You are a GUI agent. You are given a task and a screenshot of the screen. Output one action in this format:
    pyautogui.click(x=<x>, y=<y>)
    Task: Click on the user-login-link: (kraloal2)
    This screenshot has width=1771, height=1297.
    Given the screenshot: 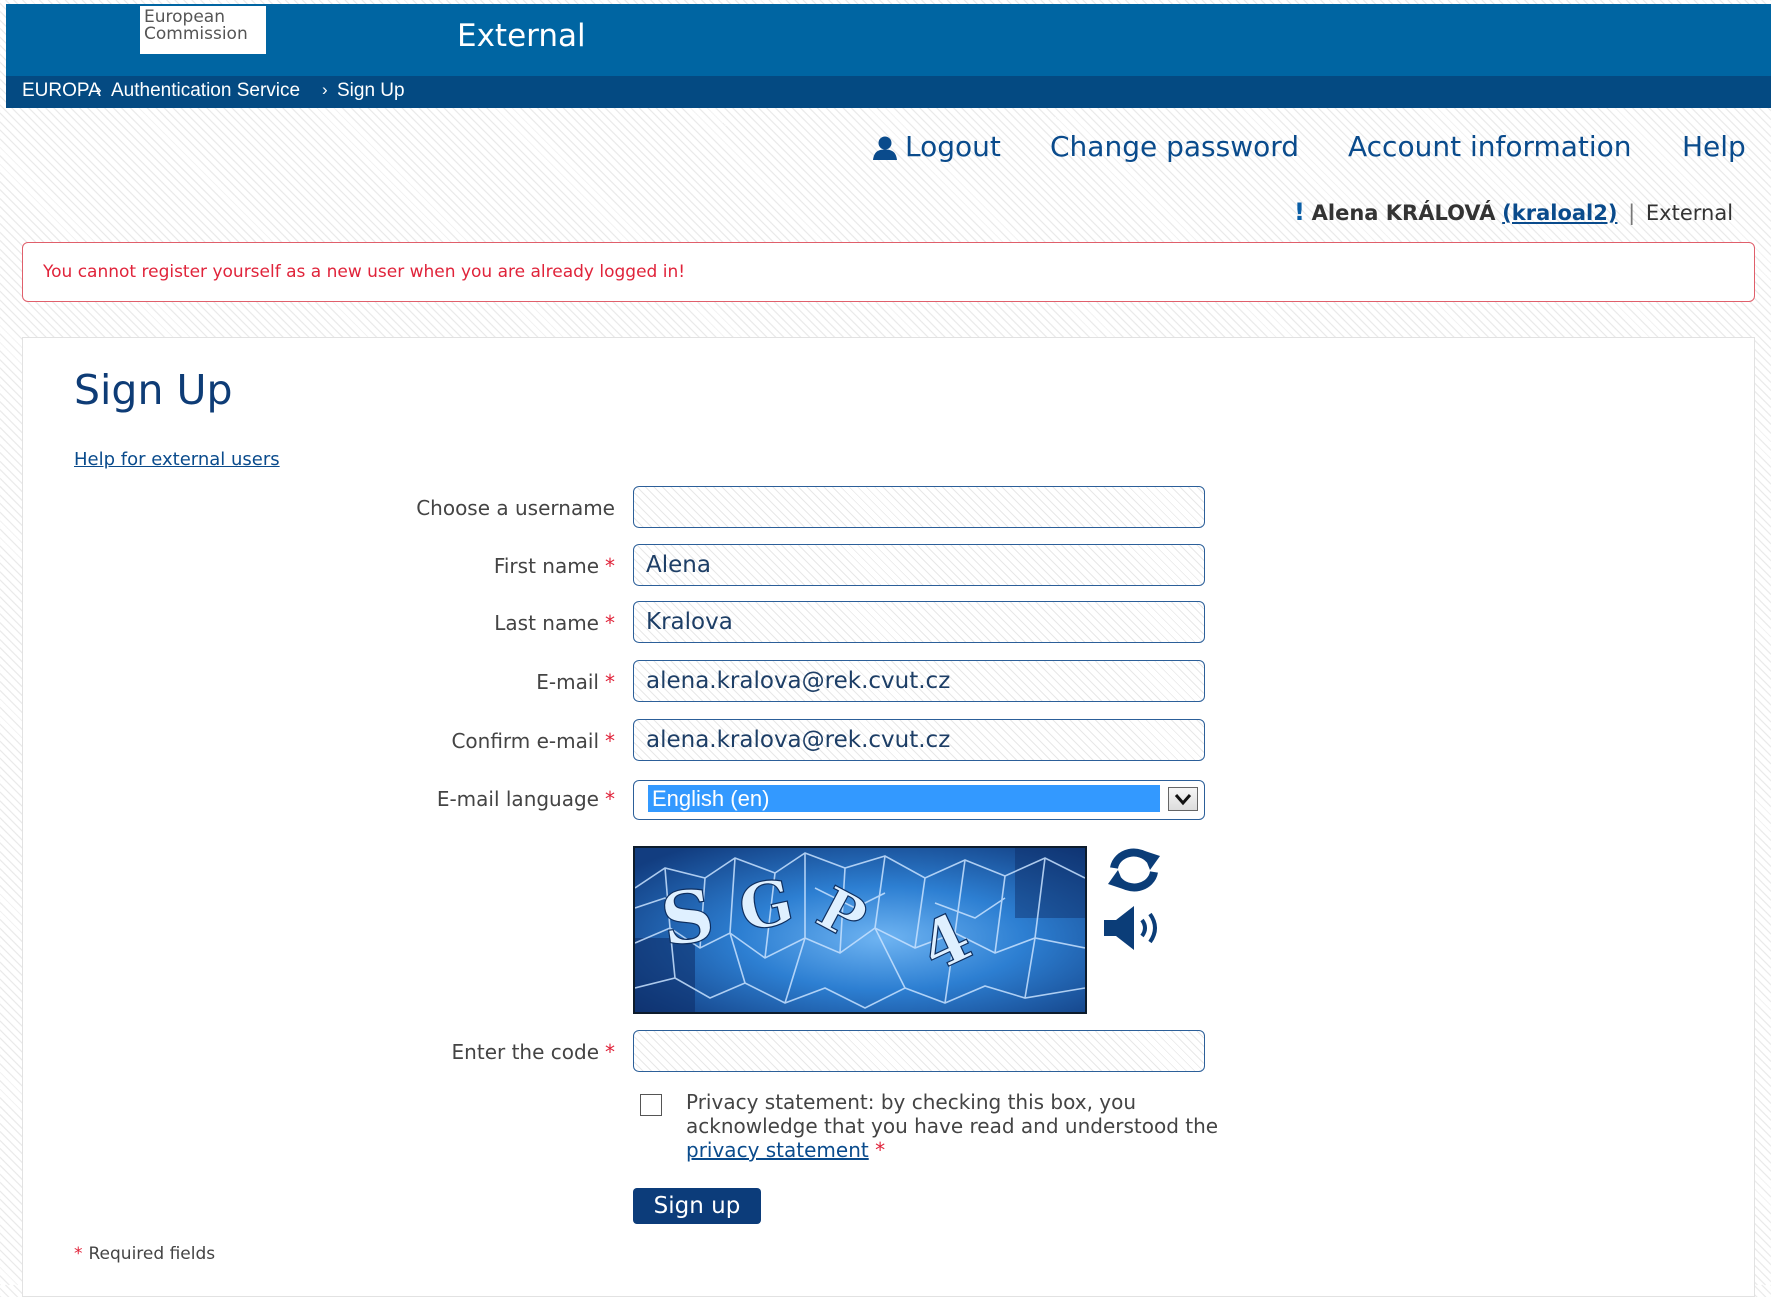 What is the action you would take?
    pyautogui.click(x=1559, y=213)
    